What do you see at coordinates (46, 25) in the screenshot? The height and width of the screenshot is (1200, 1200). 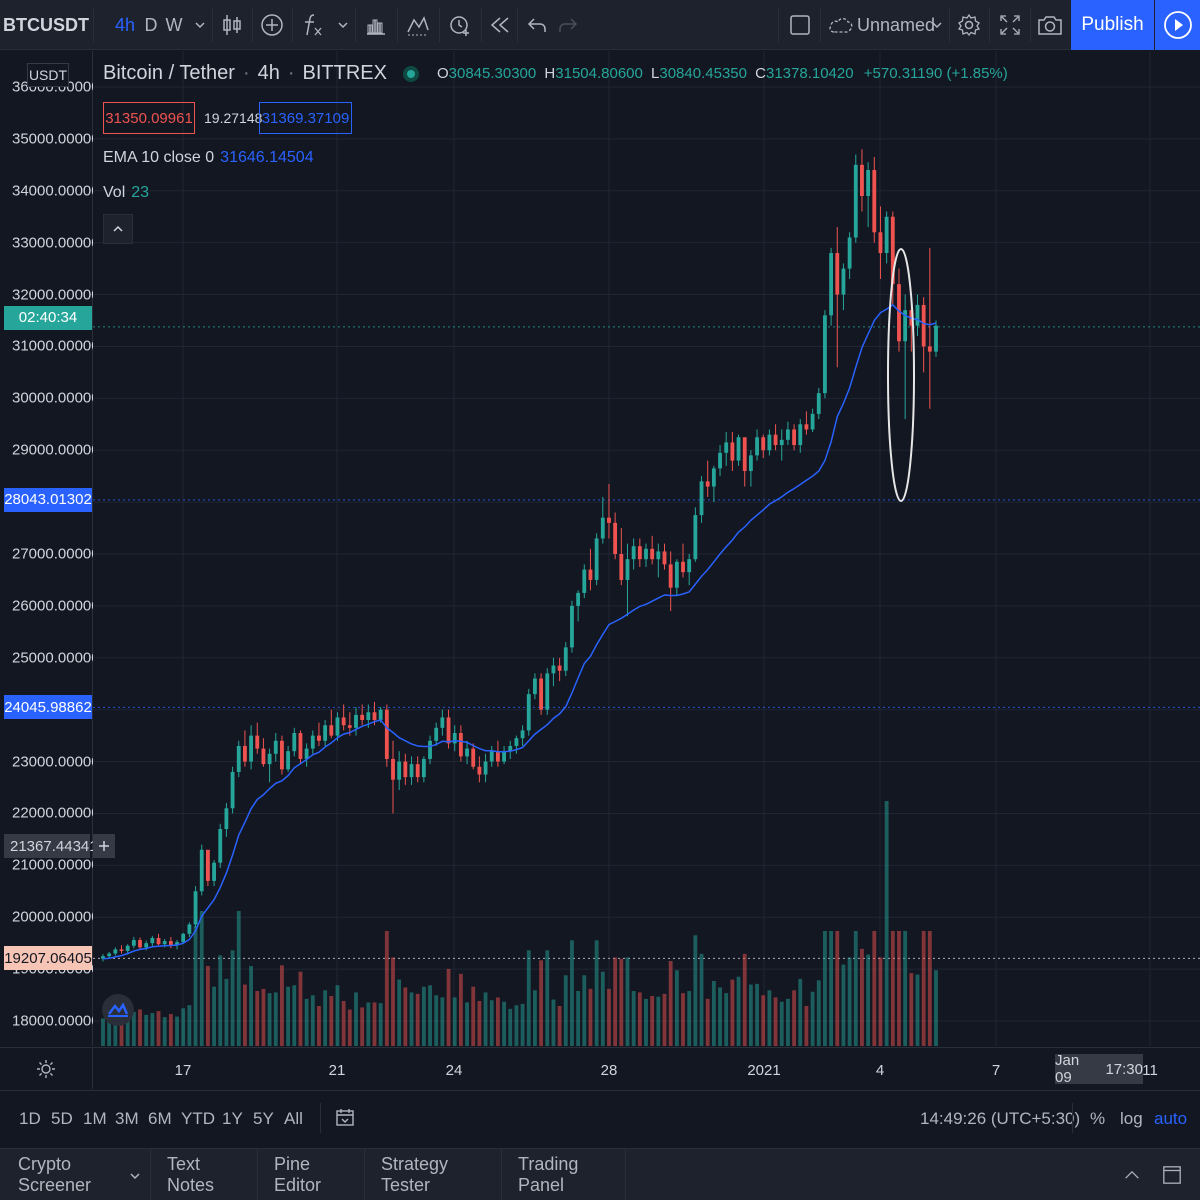 I see `symbol-search-button: BTCUSDT` at bounding box center [46, 25].